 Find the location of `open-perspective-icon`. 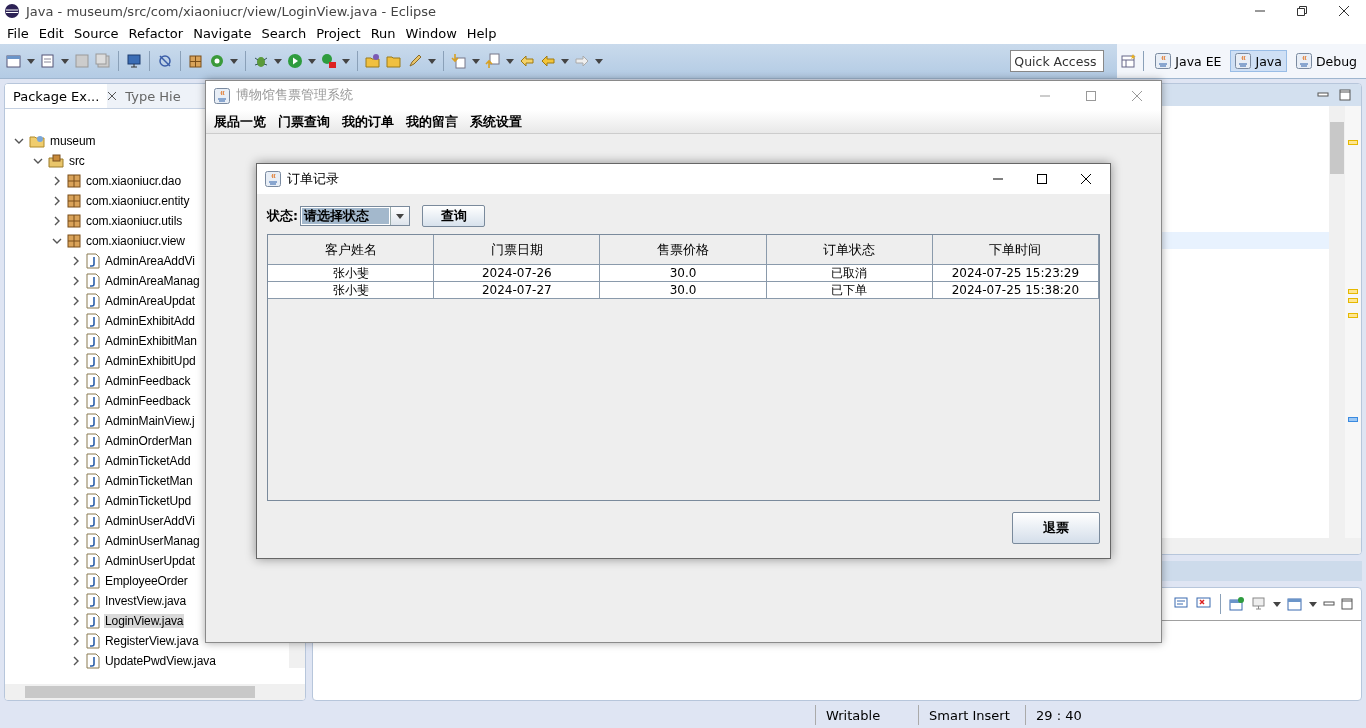

open-perspective-icon is located at coordinates (1129, 61).